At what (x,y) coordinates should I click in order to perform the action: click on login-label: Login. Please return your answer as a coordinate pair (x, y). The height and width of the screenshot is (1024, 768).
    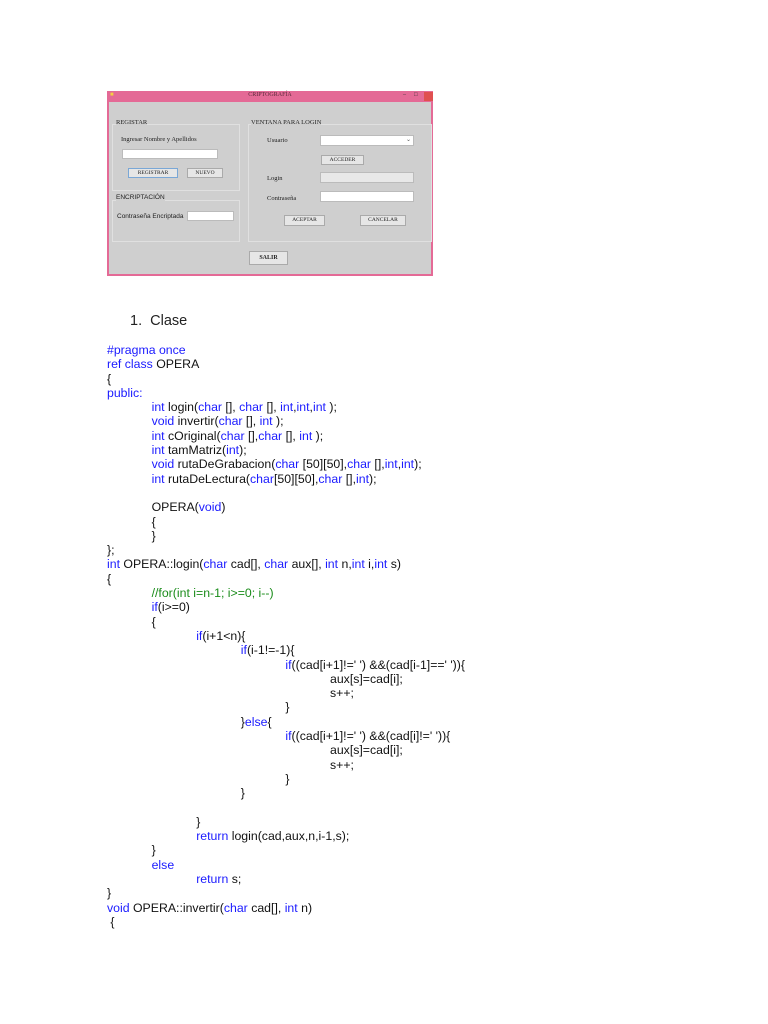
    Looking at the image, I should click on (275, 178).